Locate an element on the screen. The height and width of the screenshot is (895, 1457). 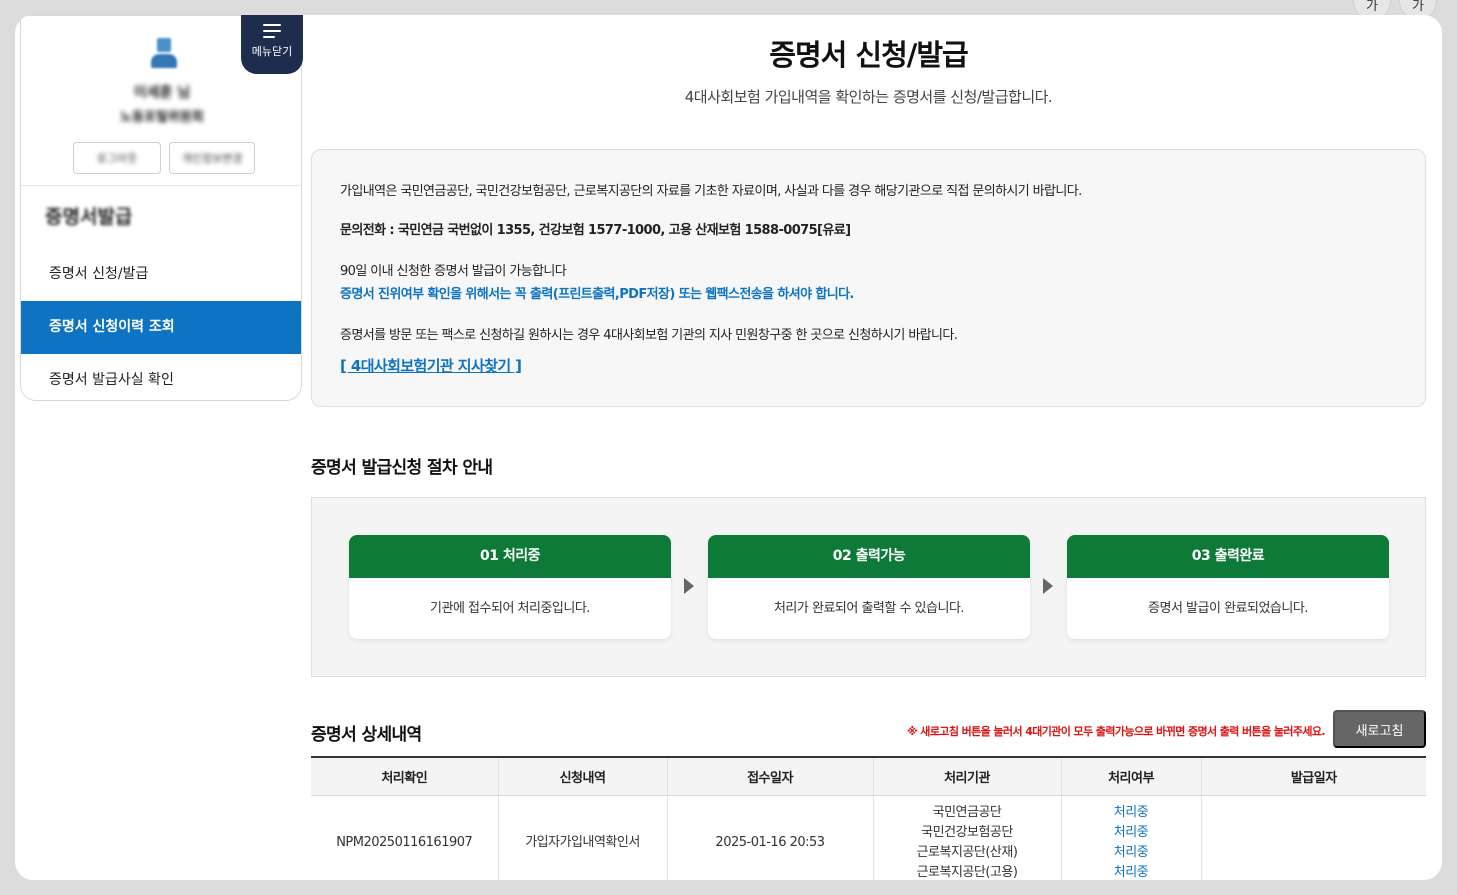
table-header-row: 처리확인 신청내역 접수일자 처리기관 처리여부 발급일자 is located at coordinates (868, 776).